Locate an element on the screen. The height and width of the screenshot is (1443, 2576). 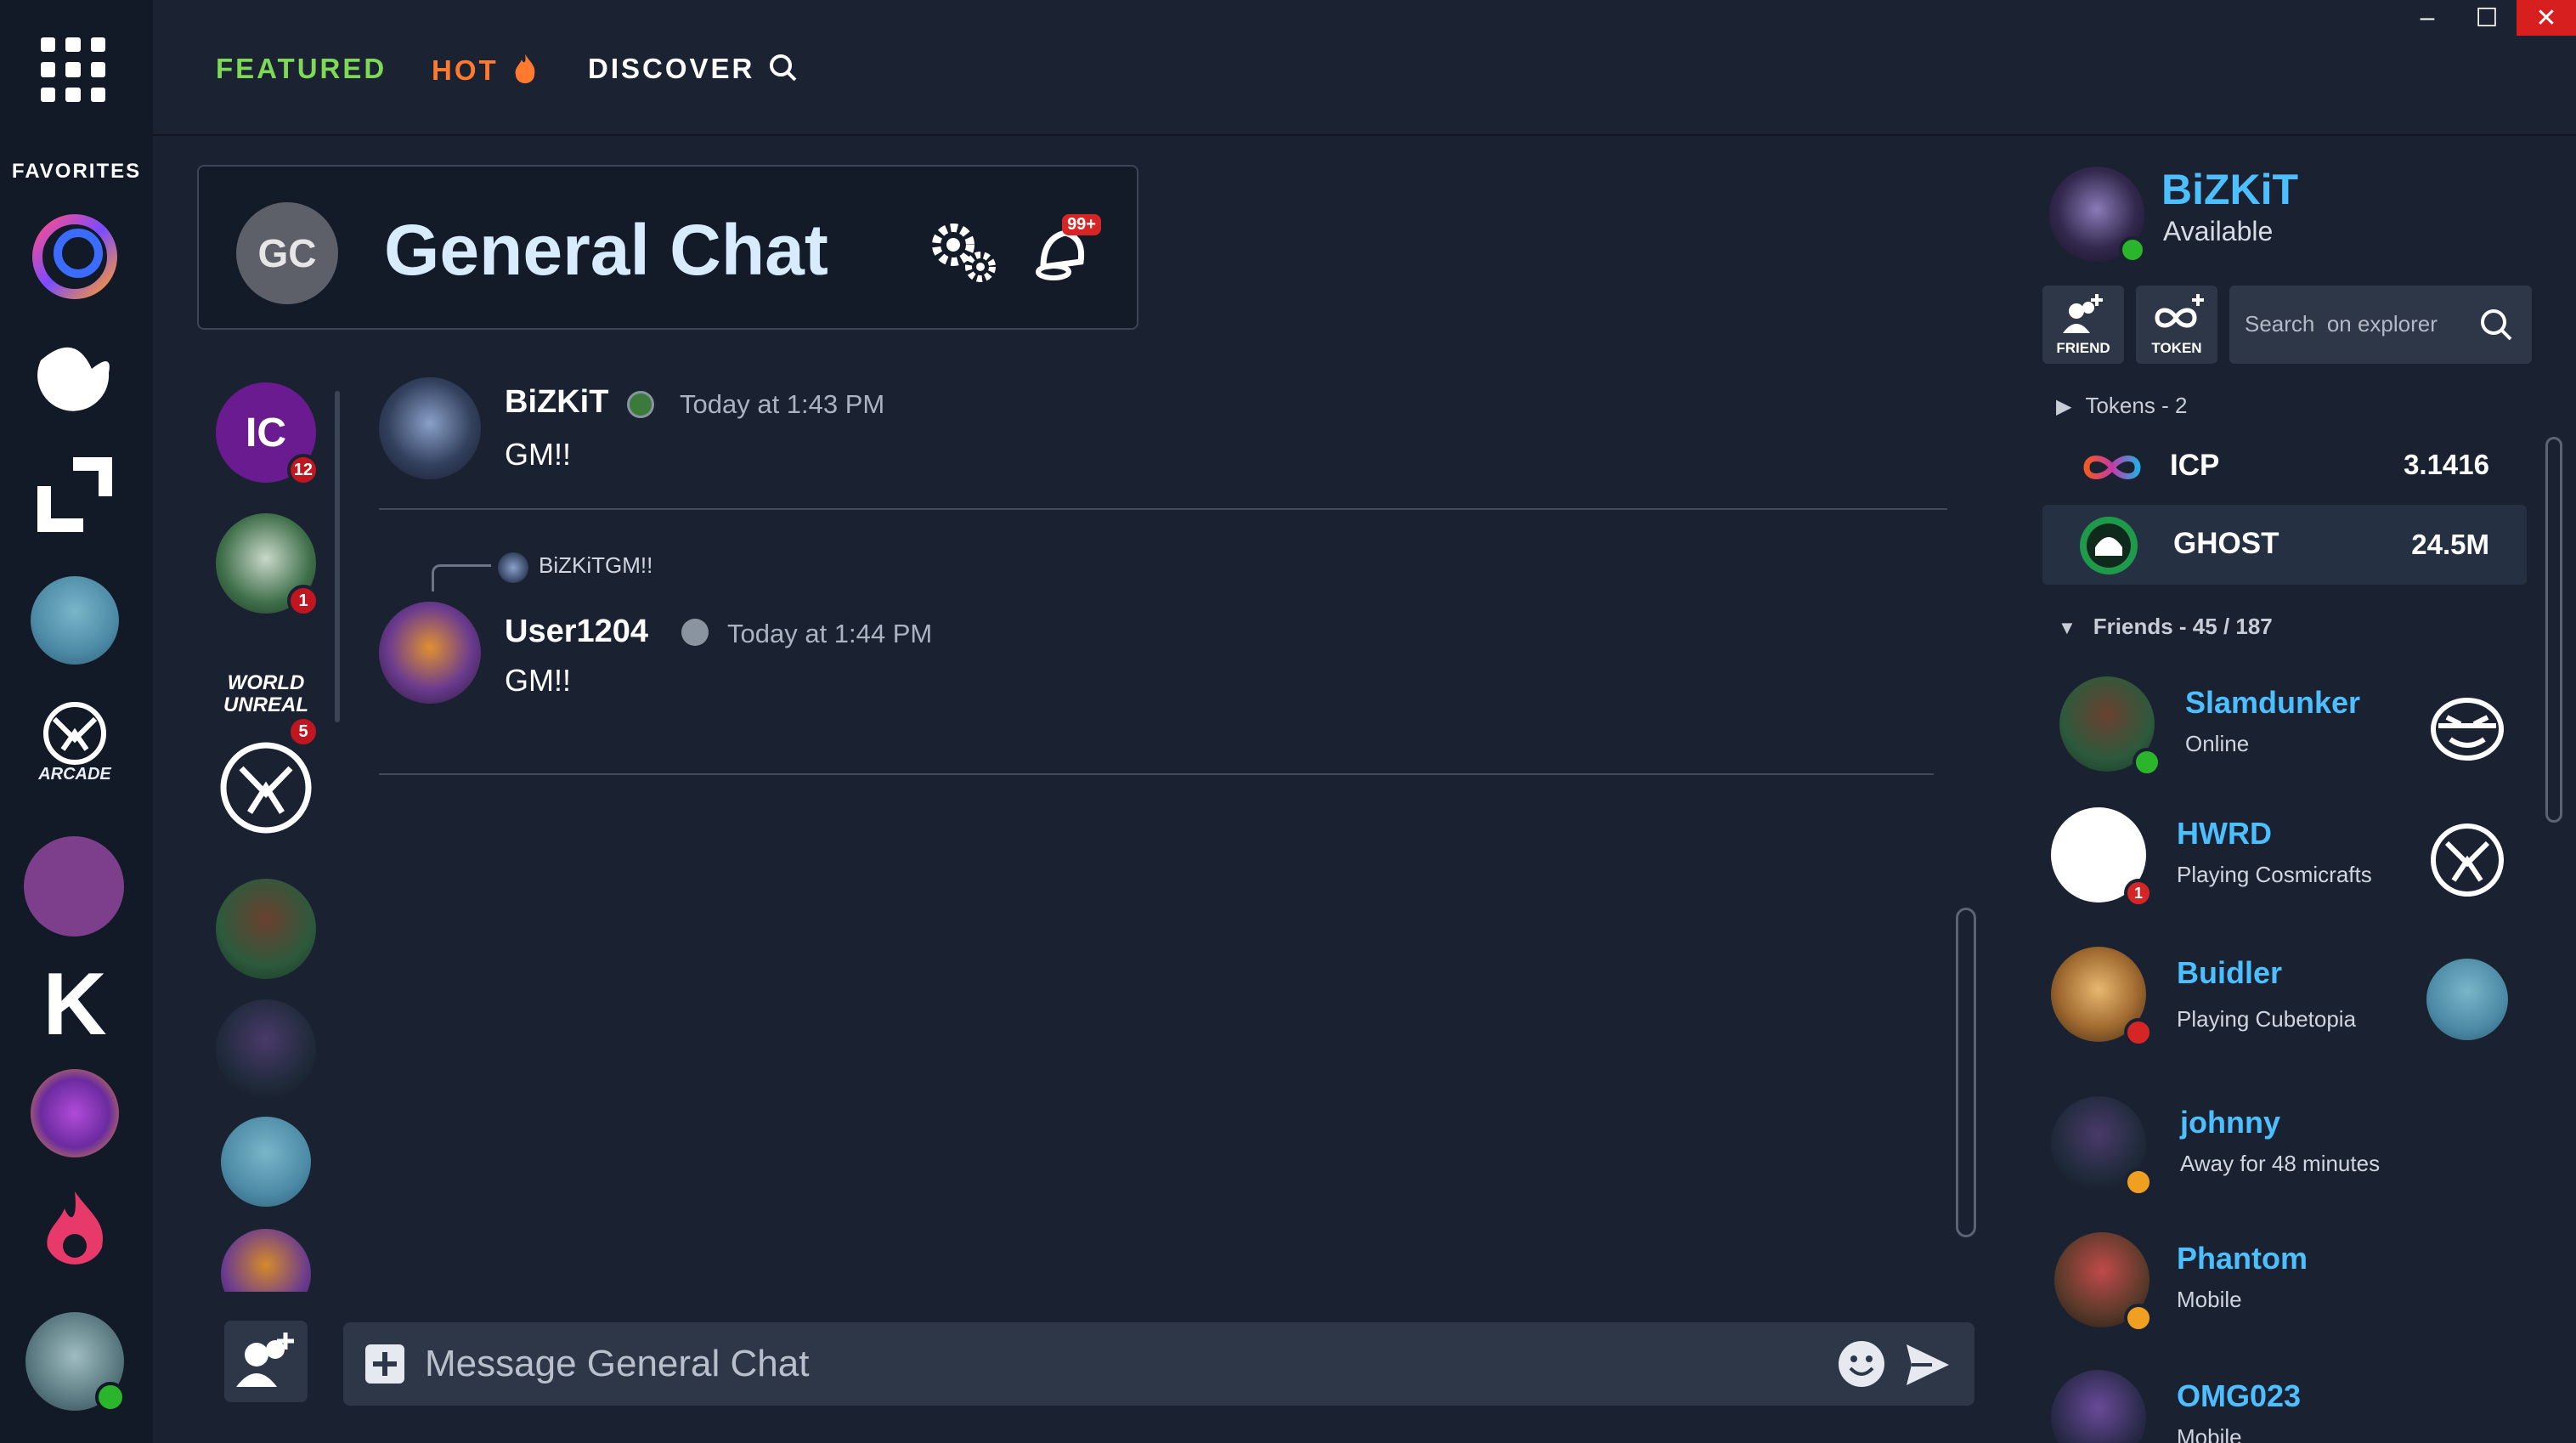
game-laughing-face-icon is located at coordinates (2467, 729).